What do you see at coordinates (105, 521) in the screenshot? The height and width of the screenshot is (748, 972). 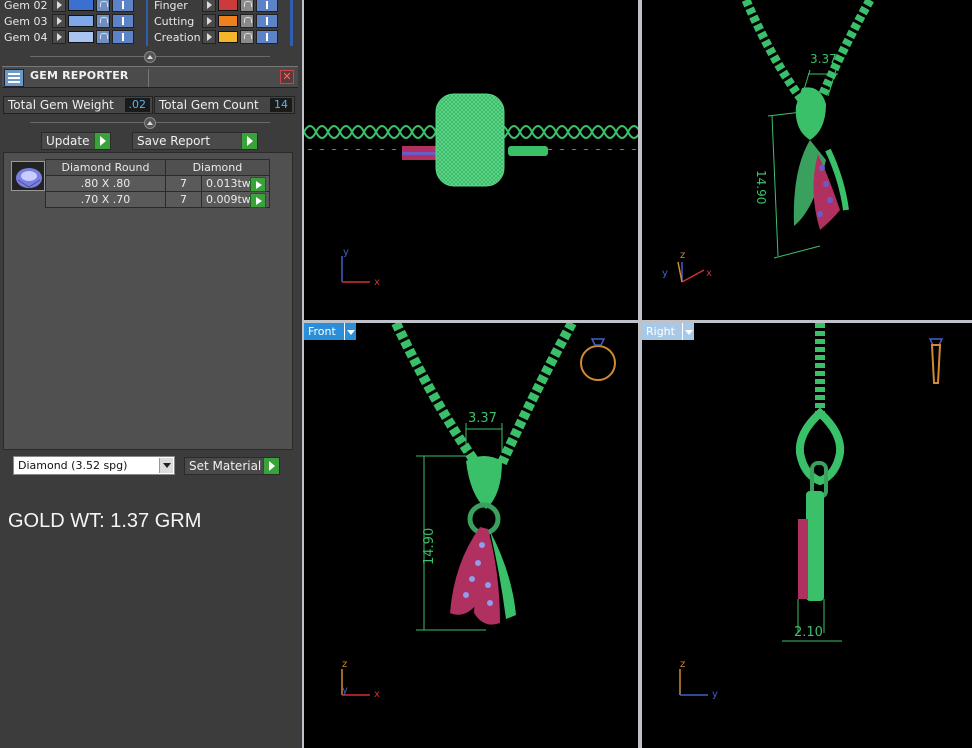 I see `gold-weight-label: GOLD WT: 1.37 GRM` at bounding box center [105, 521].